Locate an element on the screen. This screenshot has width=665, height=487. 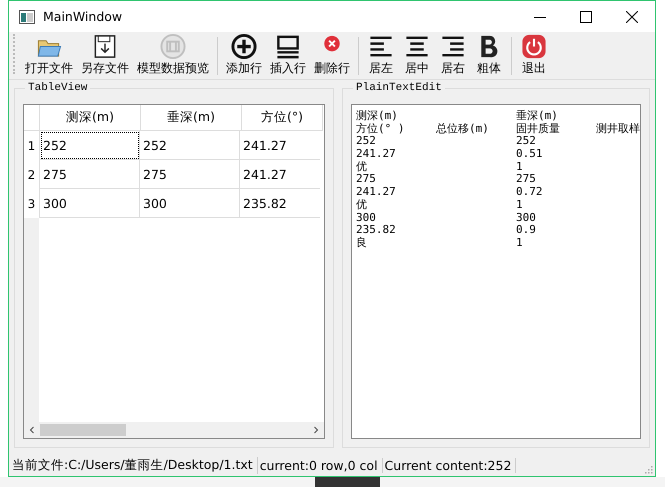
toolbar-button: 打开文件 is located at coordinates (49, 56).